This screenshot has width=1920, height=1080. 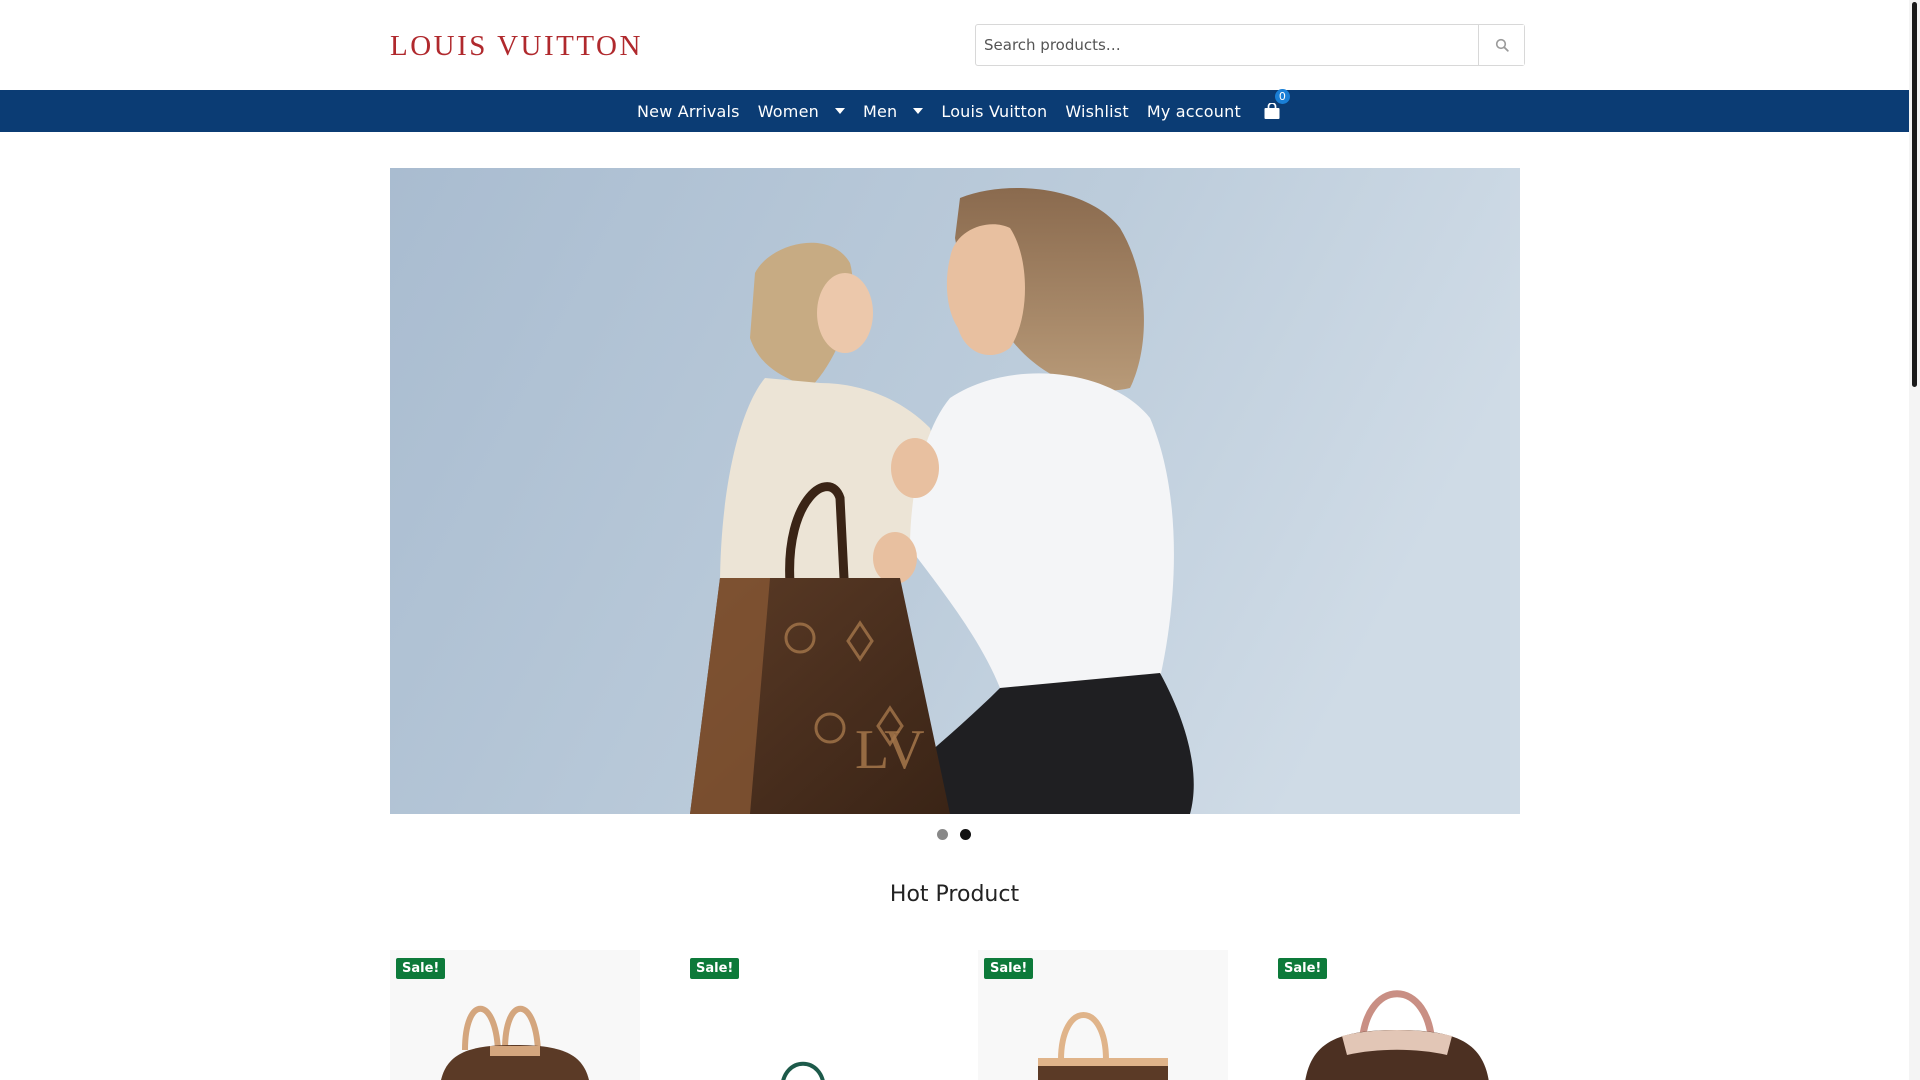 I want to click on cart-button: 0, so click(x=1274, y=104).